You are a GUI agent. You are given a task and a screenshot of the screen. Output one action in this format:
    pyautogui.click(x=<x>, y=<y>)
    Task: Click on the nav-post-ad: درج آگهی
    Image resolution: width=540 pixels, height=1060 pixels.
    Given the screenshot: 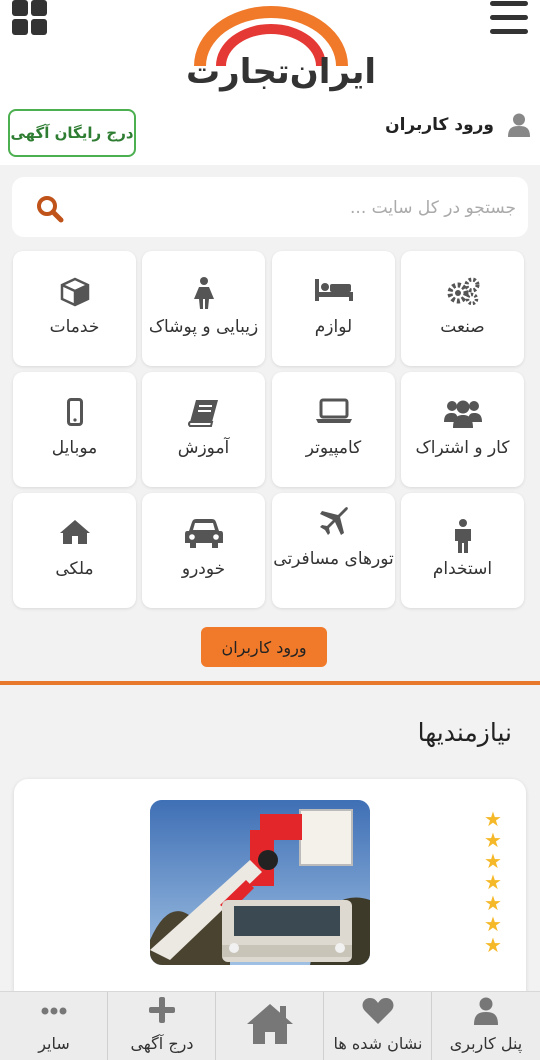 What is the action you would take?
    pyautogui.click(x=162, y=1026)
    